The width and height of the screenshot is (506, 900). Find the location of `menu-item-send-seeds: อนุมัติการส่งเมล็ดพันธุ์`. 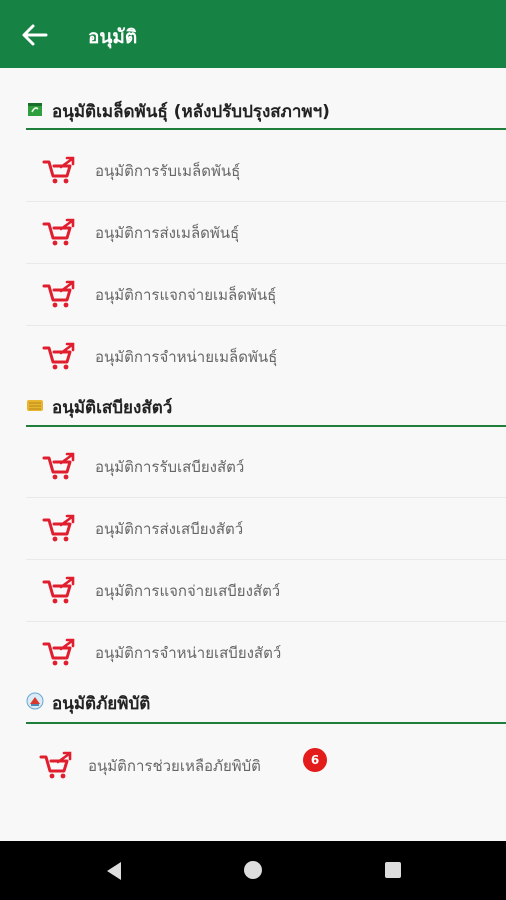

menu-item-send-seeds: อนุมัติการส่งเมล็ดพันธุ์ is located at coordinates (266, 232).